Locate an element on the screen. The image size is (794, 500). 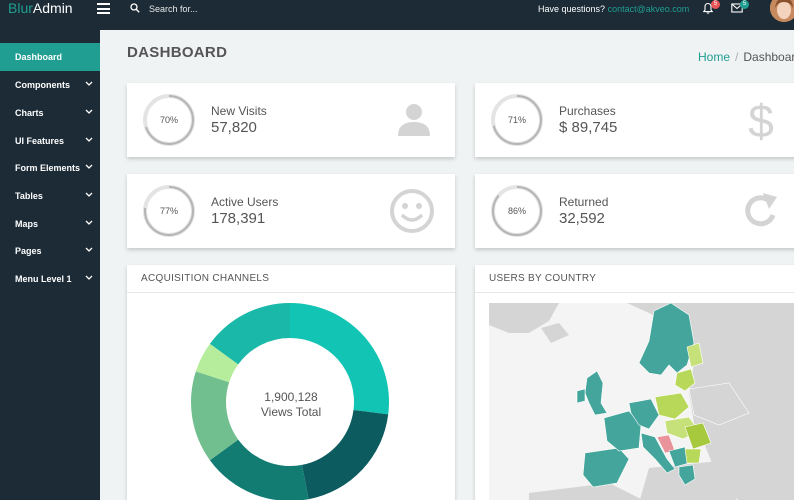
donut-total-label: Views Total is located at coordinates (291, 412).